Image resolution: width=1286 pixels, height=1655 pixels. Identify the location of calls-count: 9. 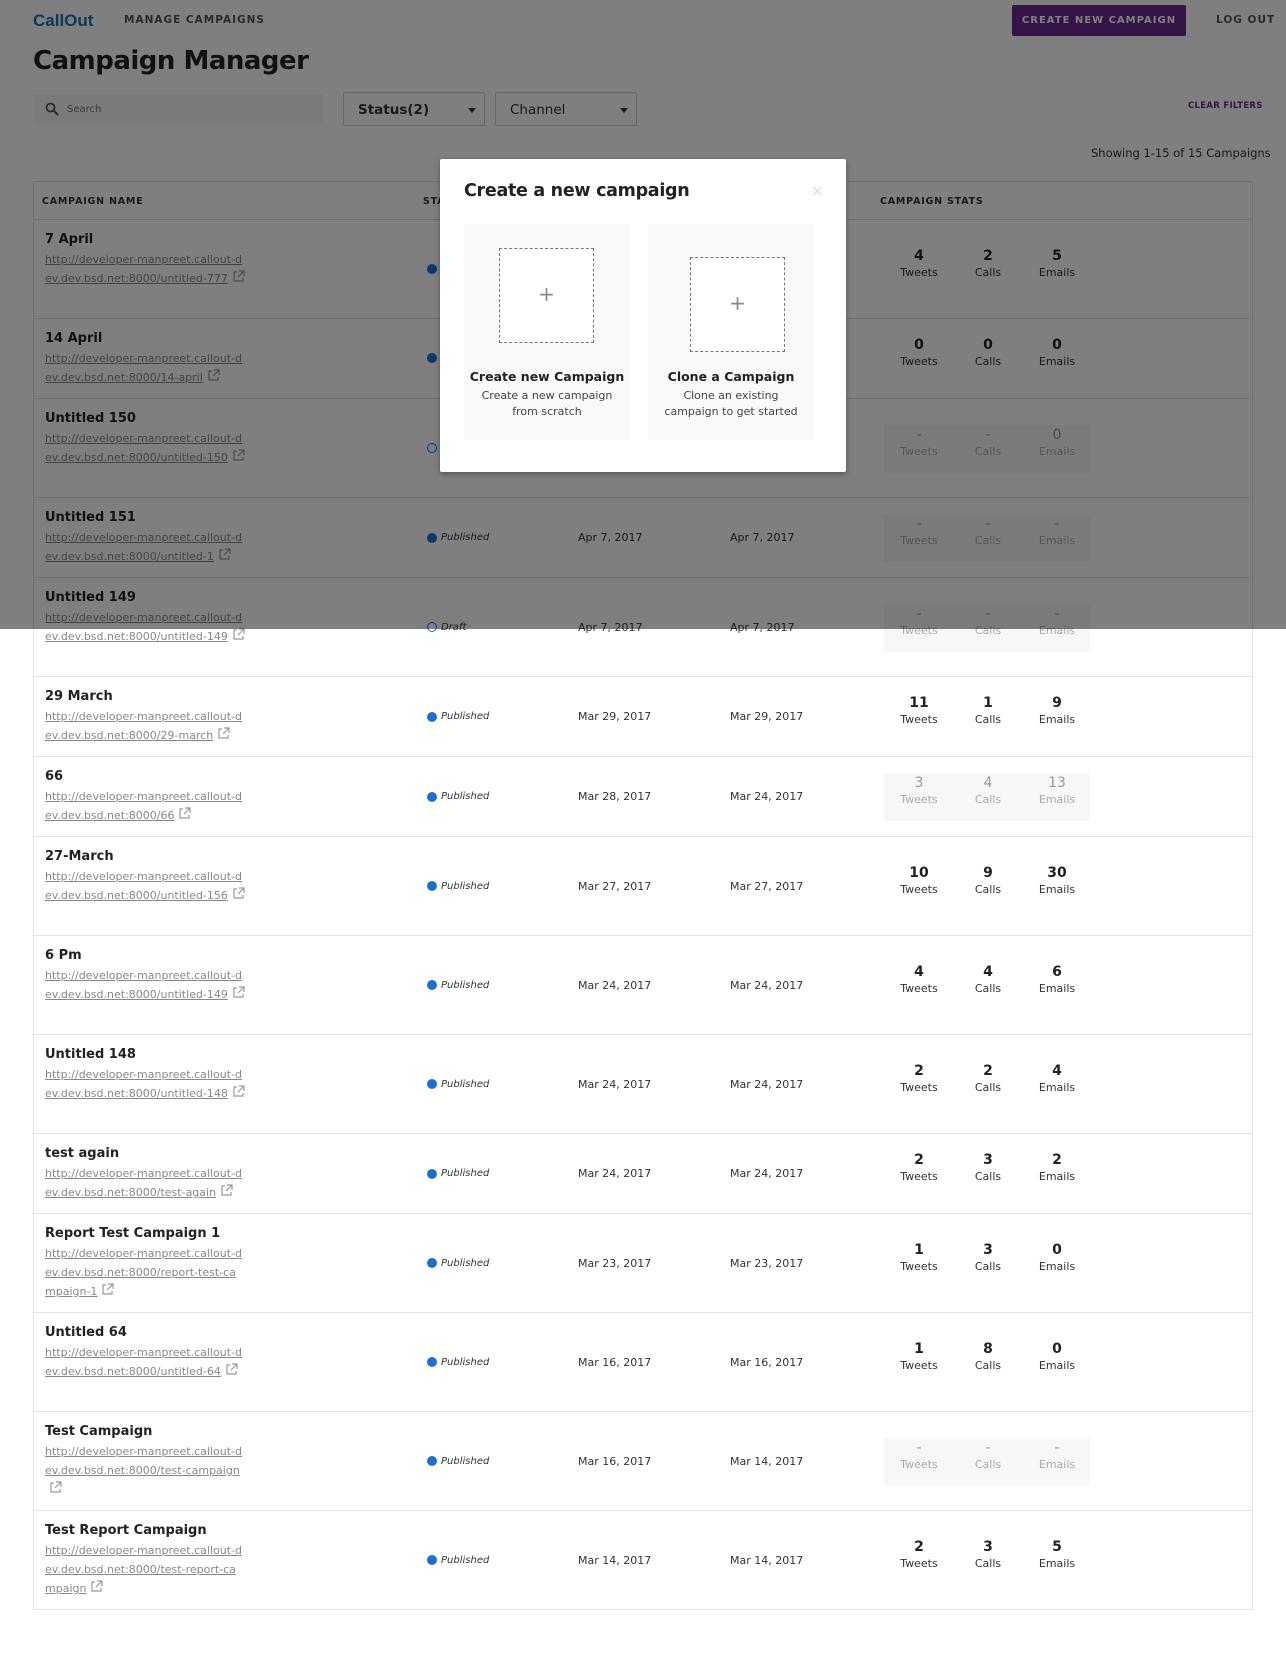
(988, 872).